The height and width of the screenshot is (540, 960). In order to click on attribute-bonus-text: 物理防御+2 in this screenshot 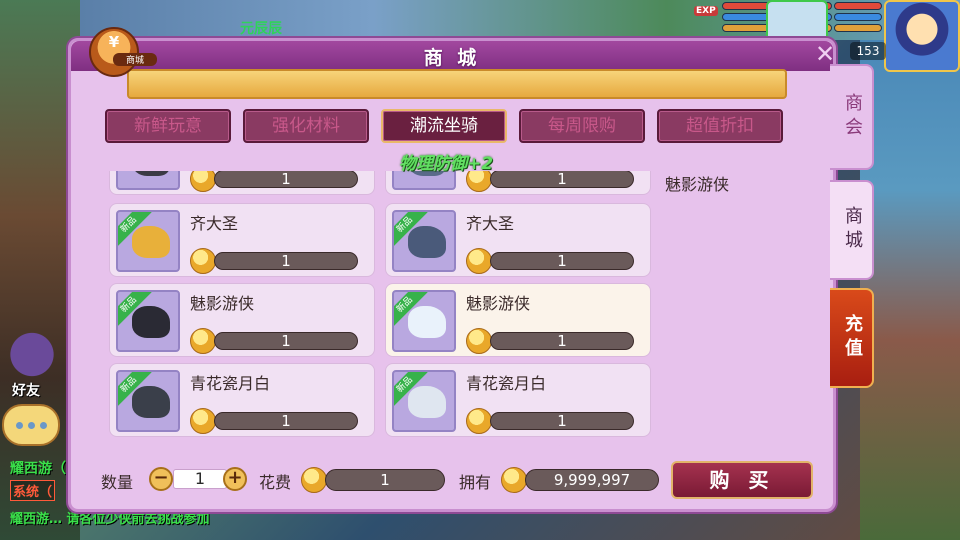, I will do `click(446, 164)`.